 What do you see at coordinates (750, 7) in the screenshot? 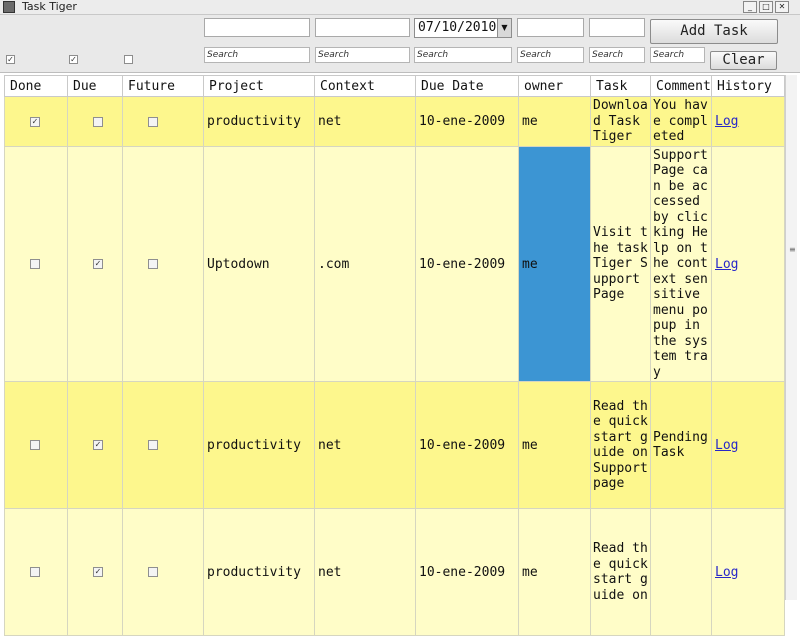
I see `minimize-button: _` at bounding box center [750, 7].